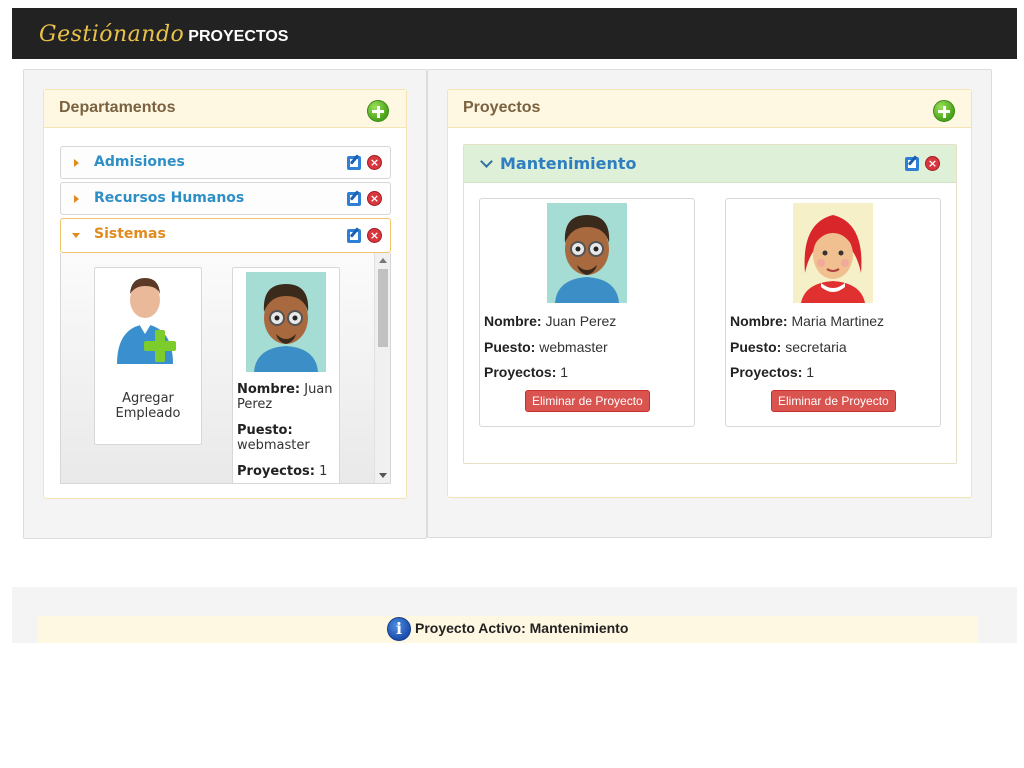 The image size is (1024, 768). What do you see at coordinates (117, 107) in the screenshot?
I see `departments-title: Departamentos` at bounding box center [117, 107].